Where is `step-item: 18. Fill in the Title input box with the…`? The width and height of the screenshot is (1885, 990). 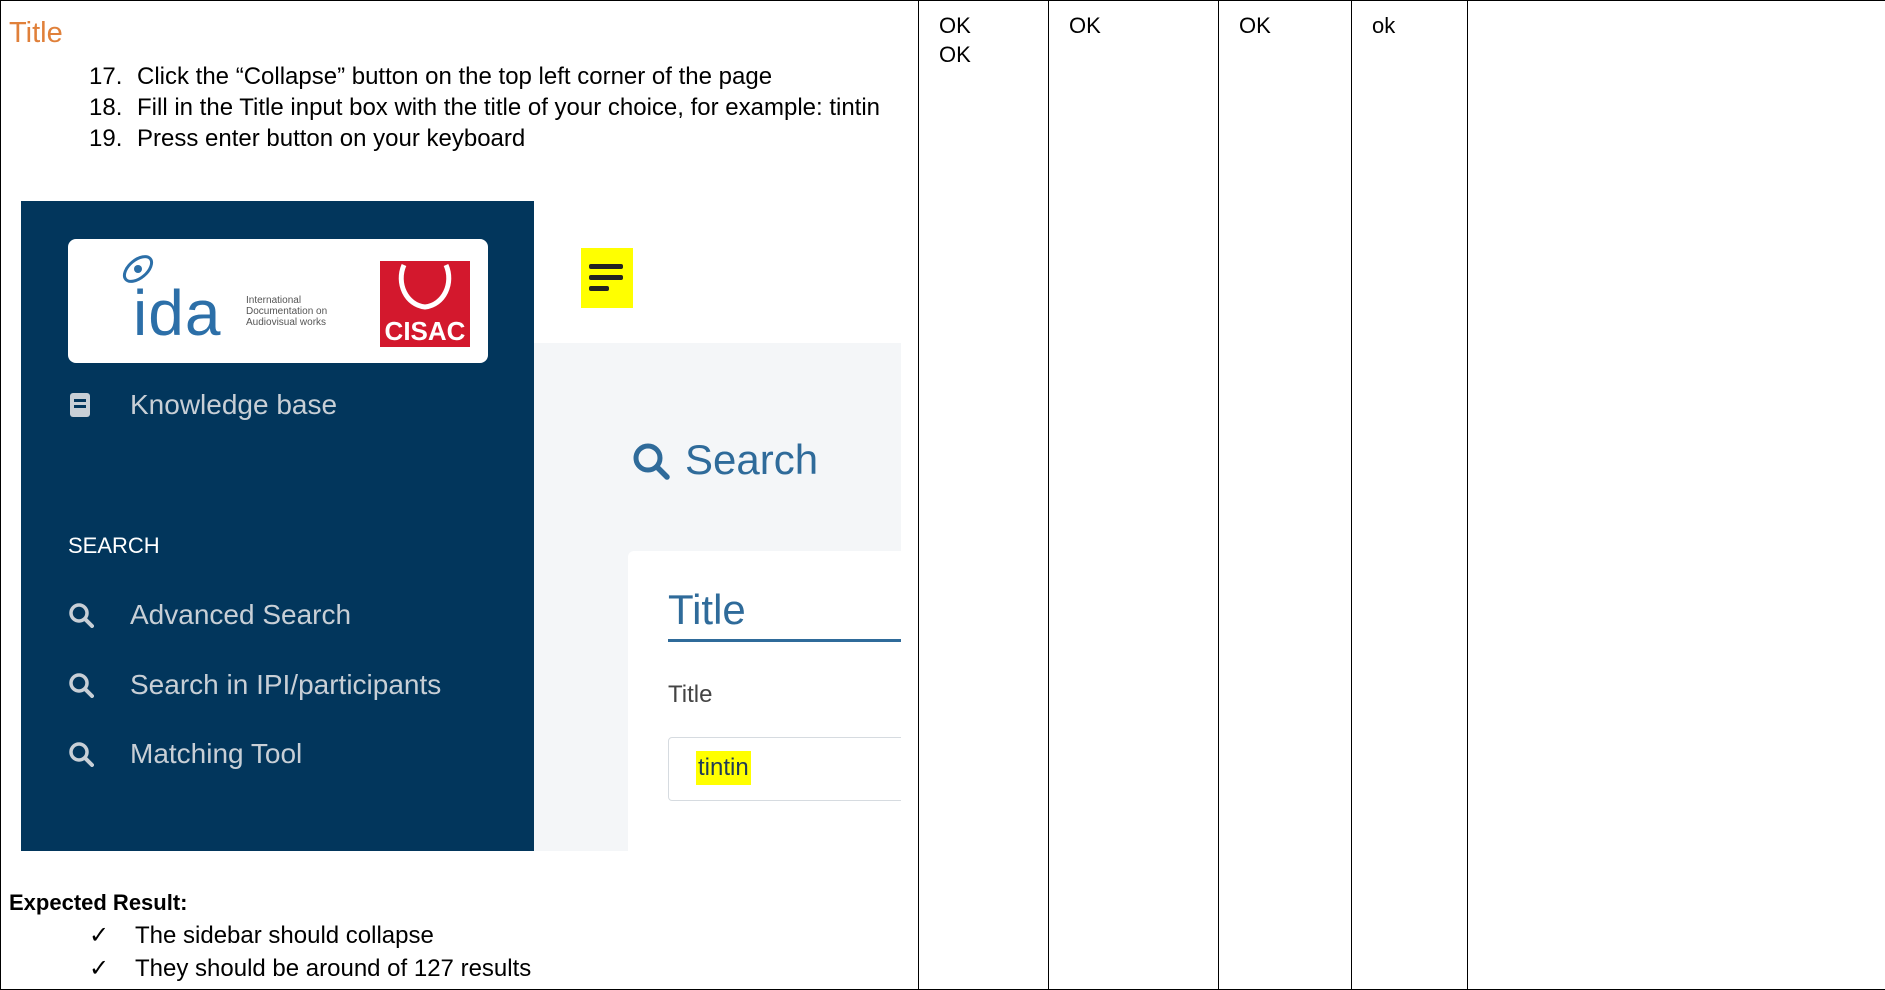
step-item: 18. Fill in the Title input box with the… is located at coordinates (451, 107).